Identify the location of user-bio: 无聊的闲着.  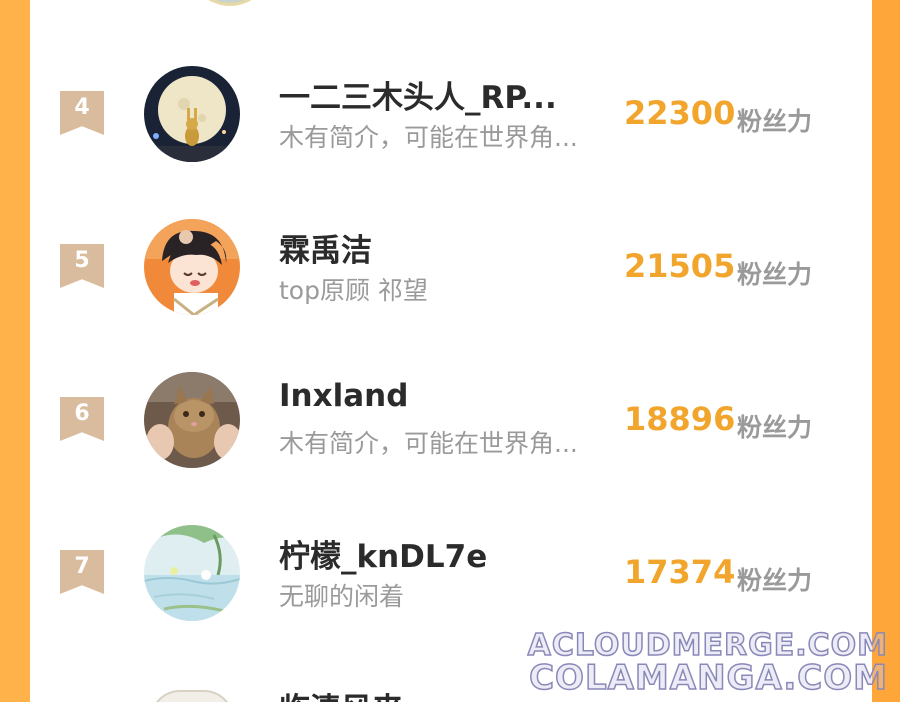
(342, 596).